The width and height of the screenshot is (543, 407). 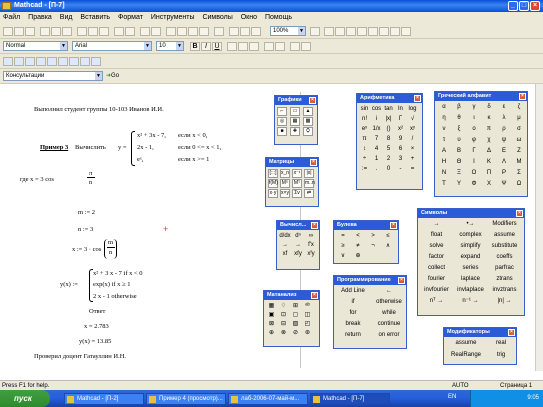 What do you see at coordinates (96, 61) in the screenshot?
I see `symbolic-palette-icon` at bounding box center [96, 61].